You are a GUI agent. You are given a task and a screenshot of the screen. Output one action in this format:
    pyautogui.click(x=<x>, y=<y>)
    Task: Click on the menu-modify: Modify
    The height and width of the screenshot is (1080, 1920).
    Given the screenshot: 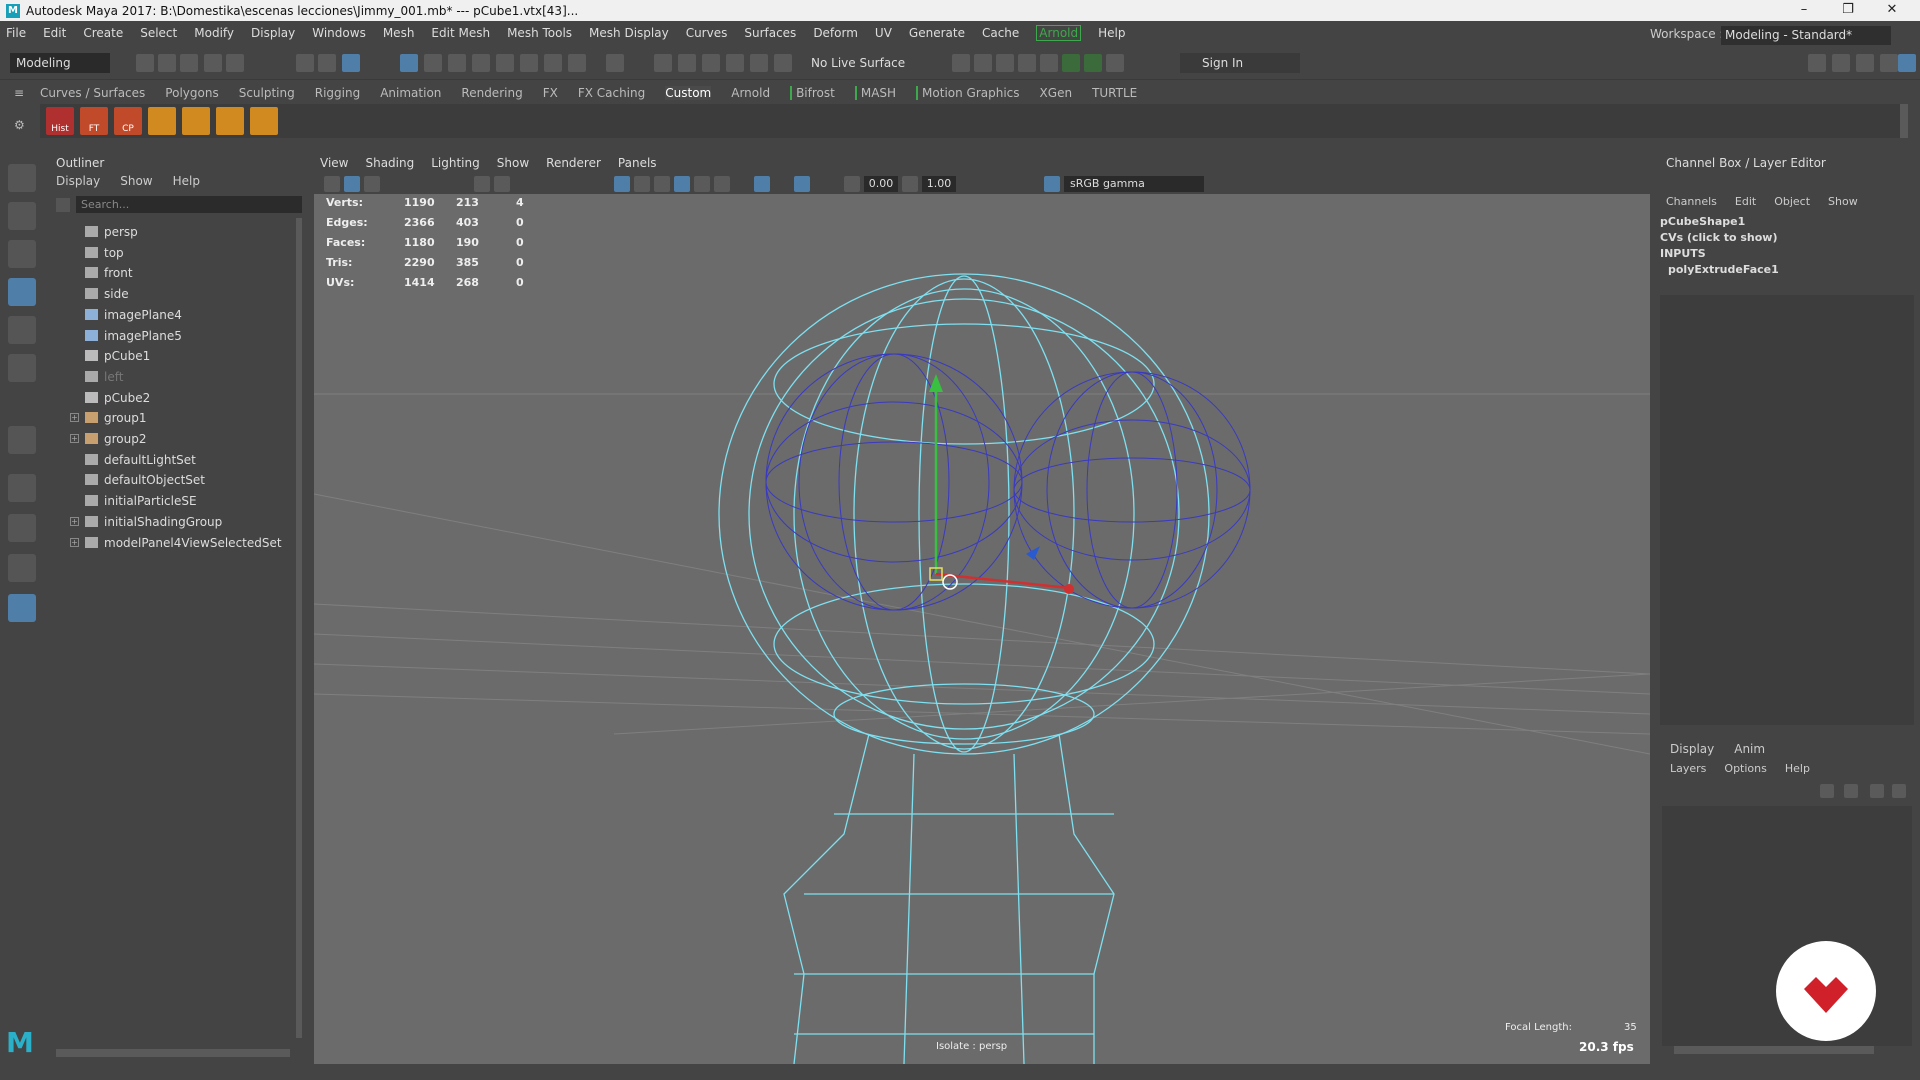 What is the action you would take?
    pyautogui.click(x=214, y=33)
    